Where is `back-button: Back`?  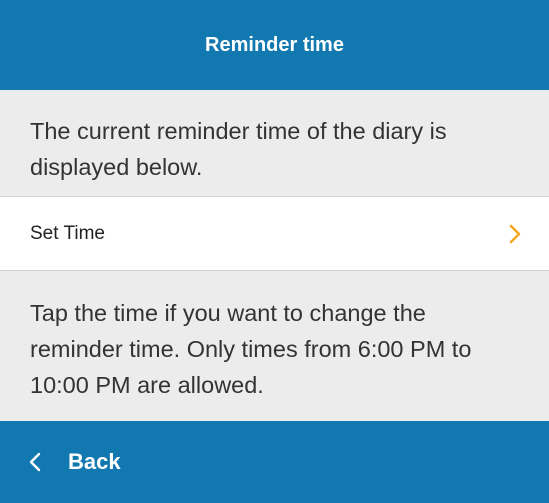 back-button: Back is located at coordinates (60, 462).